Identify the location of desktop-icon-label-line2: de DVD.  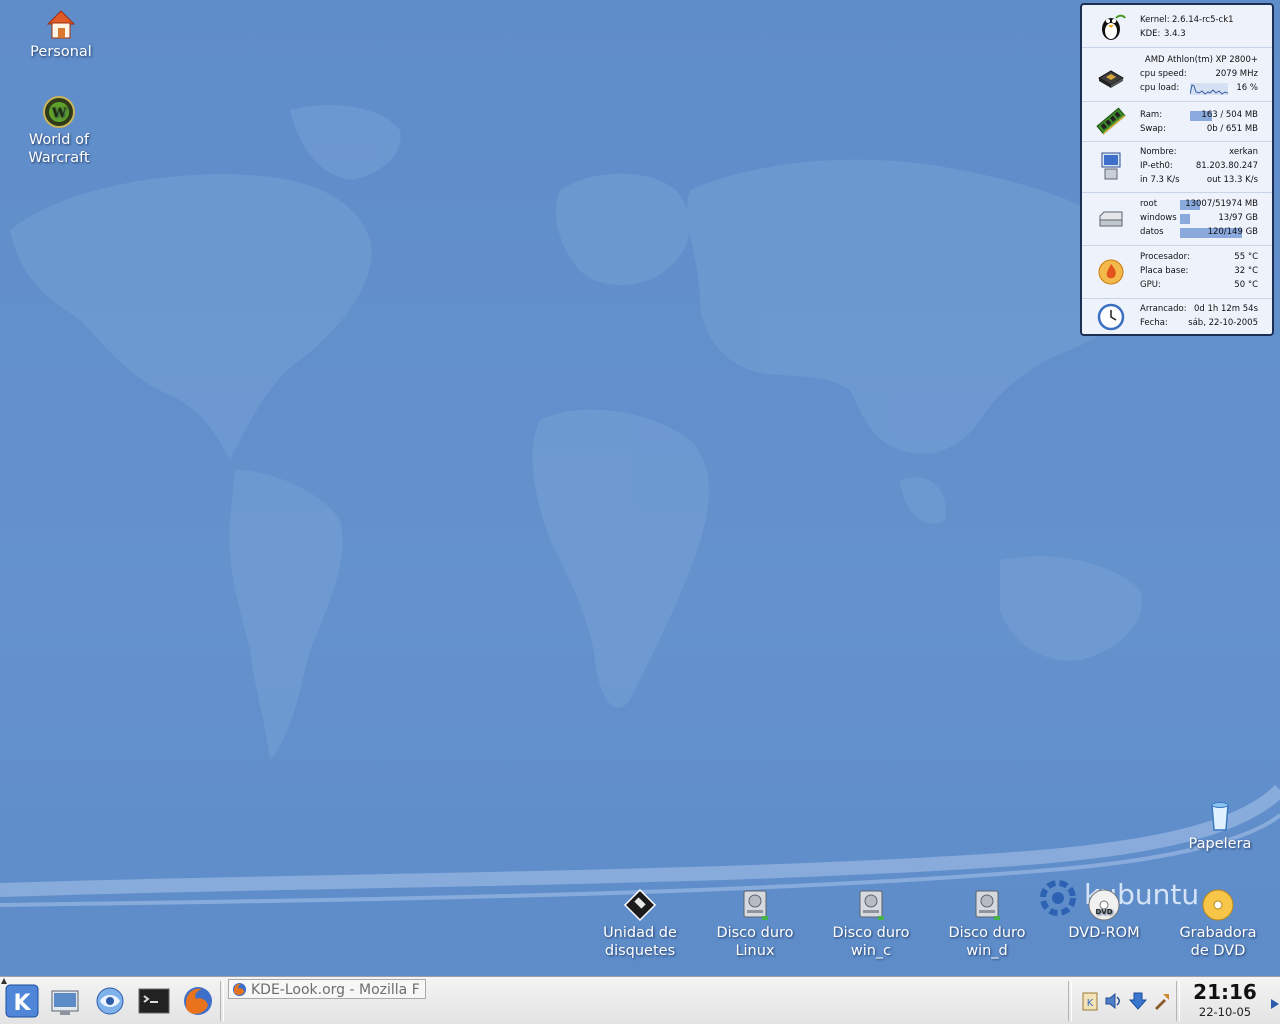
(1218, 951).